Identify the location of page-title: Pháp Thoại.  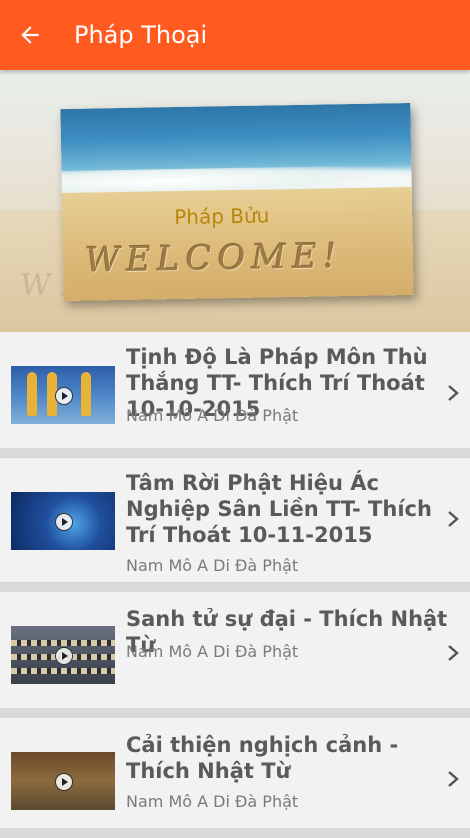
(141, 35).